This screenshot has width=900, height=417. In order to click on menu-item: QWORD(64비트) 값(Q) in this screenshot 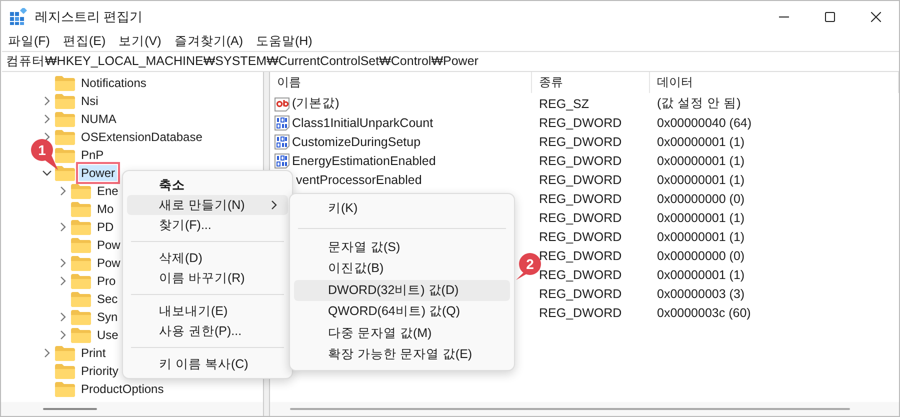, I will do `click(402, 311)`.